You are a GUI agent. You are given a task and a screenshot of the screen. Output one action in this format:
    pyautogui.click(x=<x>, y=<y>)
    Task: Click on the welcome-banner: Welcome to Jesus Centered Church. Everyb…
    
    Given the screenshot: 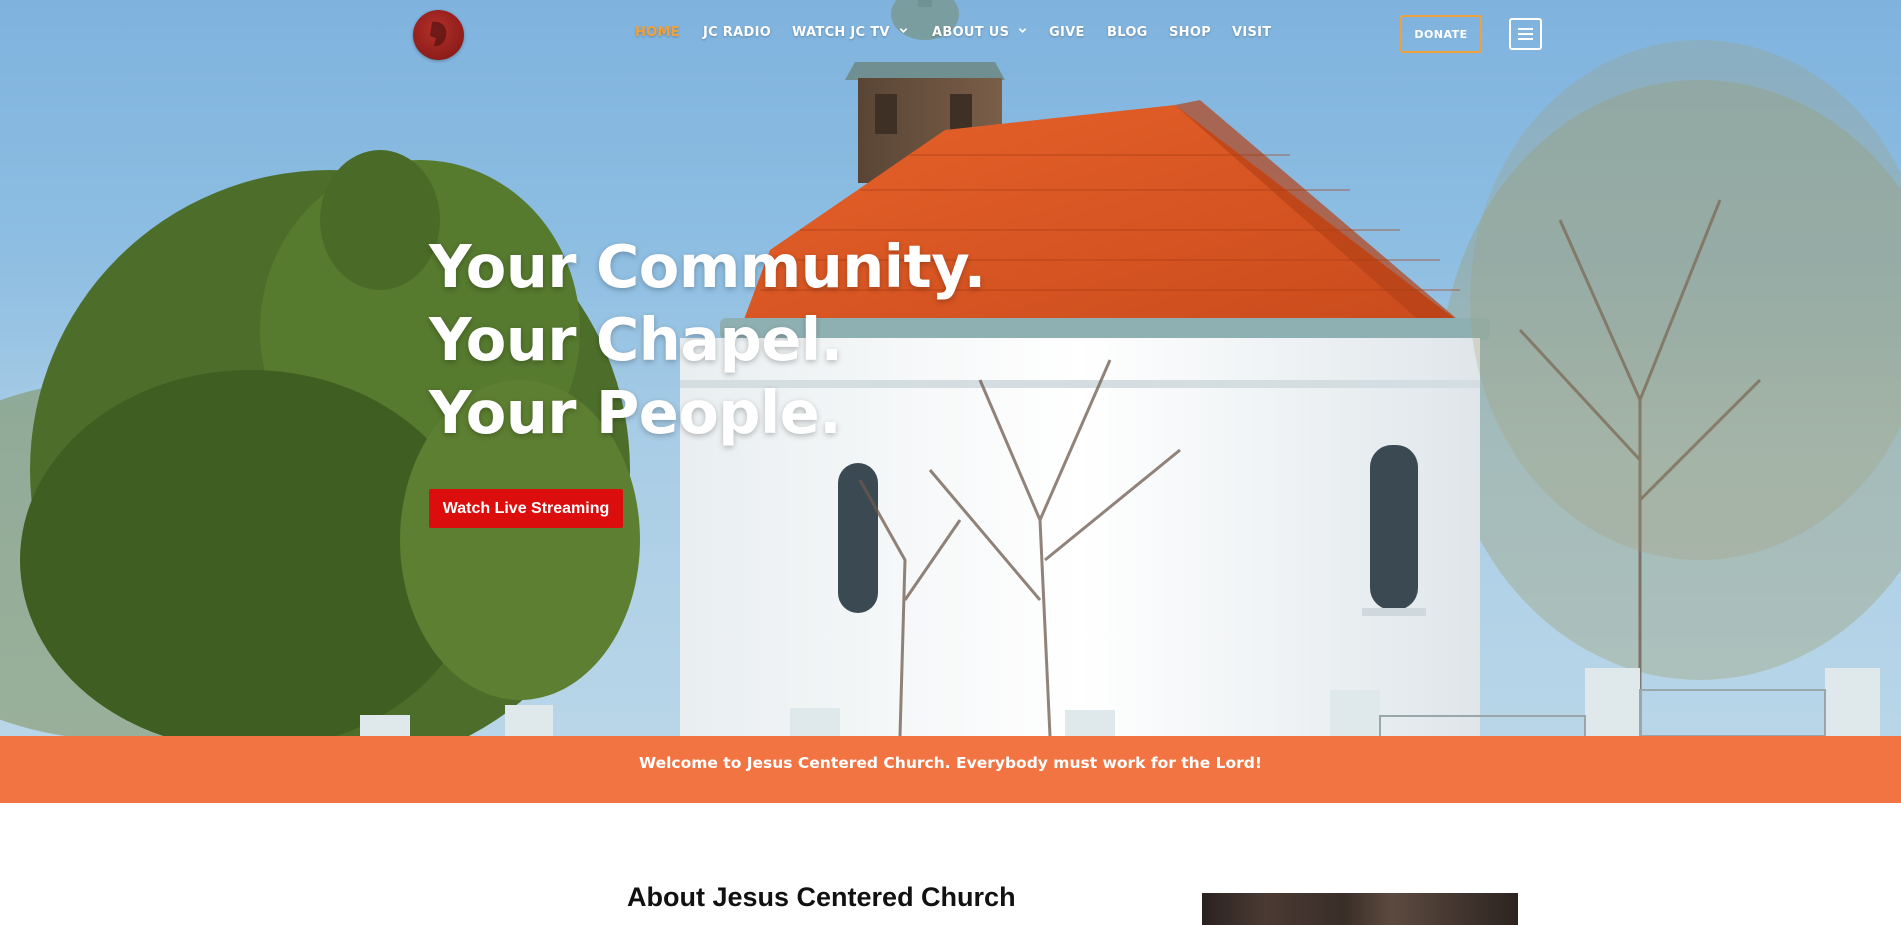 What is the action you would take?
    pyautogui.click(x=950, y=769)
    